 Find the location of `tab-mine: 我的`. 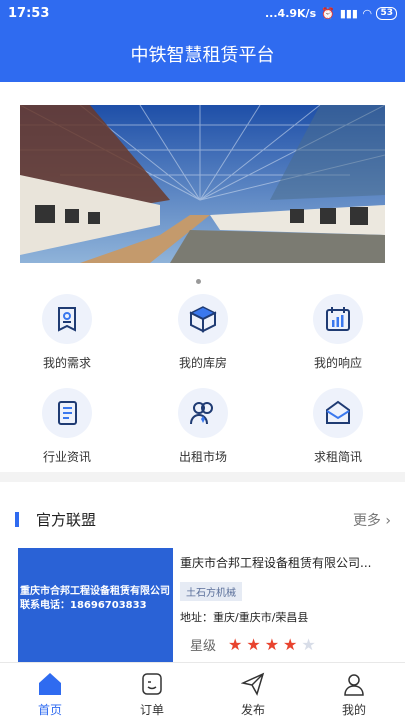

tab-mine: 我的 is located at coordinates (354, 694).